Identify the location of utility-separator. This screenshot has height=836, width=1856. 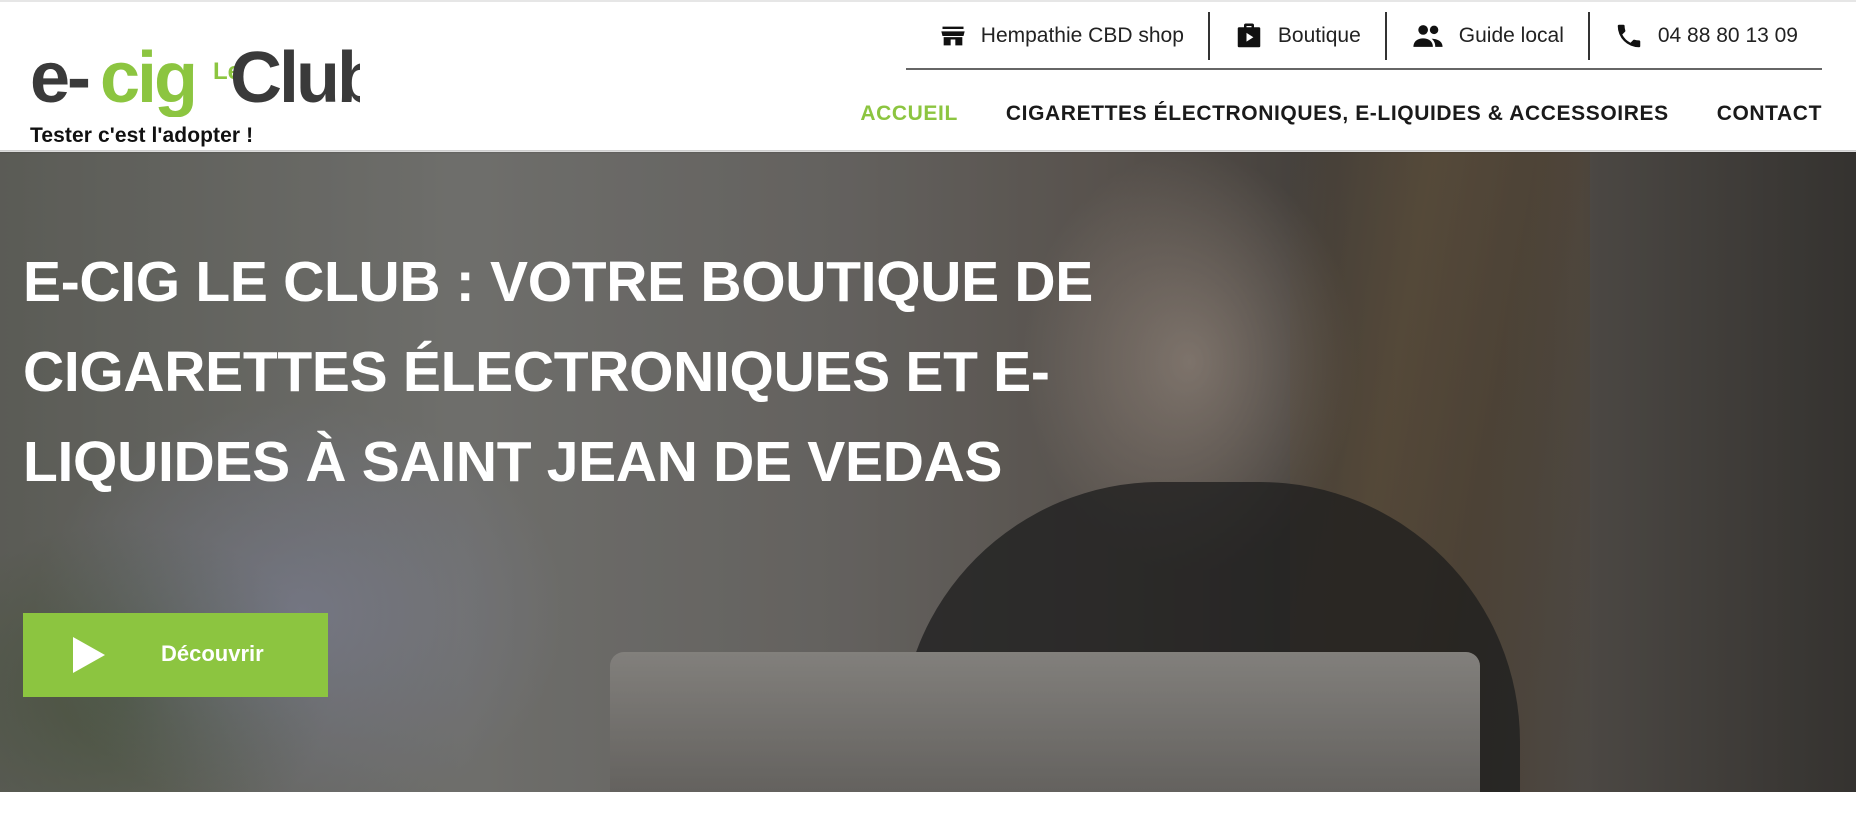
(1364, 69).